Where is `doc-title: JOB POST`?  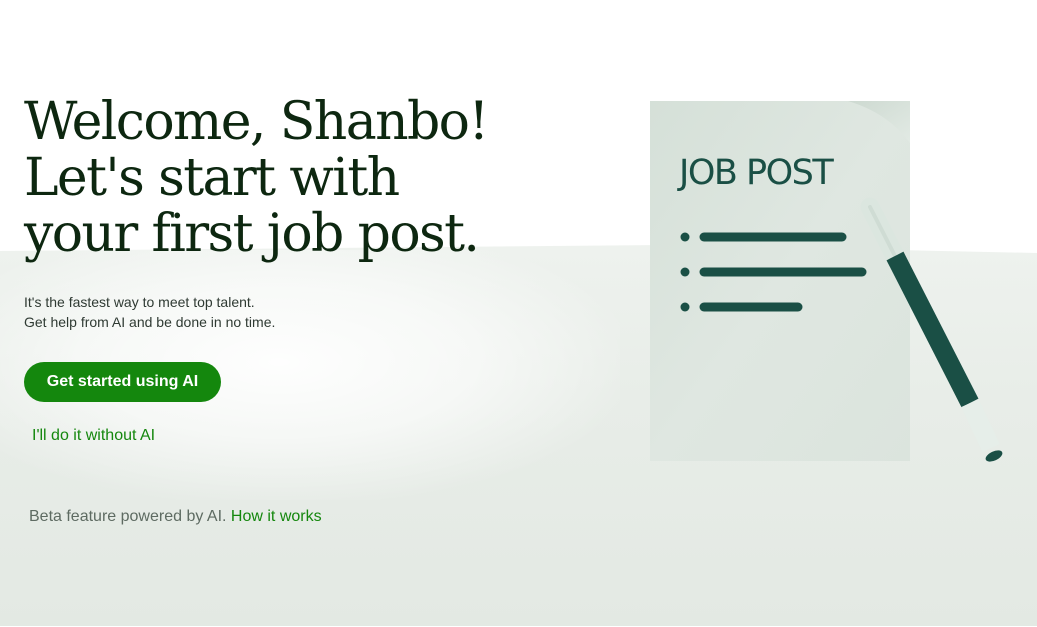
doc-title: JOB POST is located at coordinates (755, 173).